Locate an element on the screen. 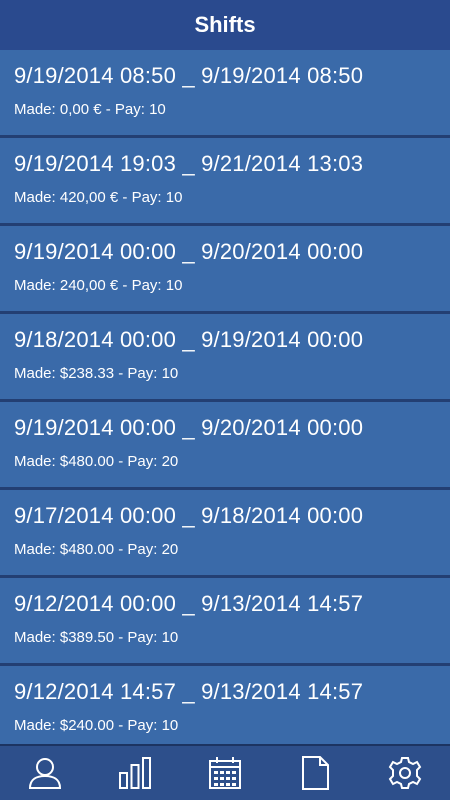 The image size is (450, 800). page-title: Shifts is located at coordinates (225, 24).